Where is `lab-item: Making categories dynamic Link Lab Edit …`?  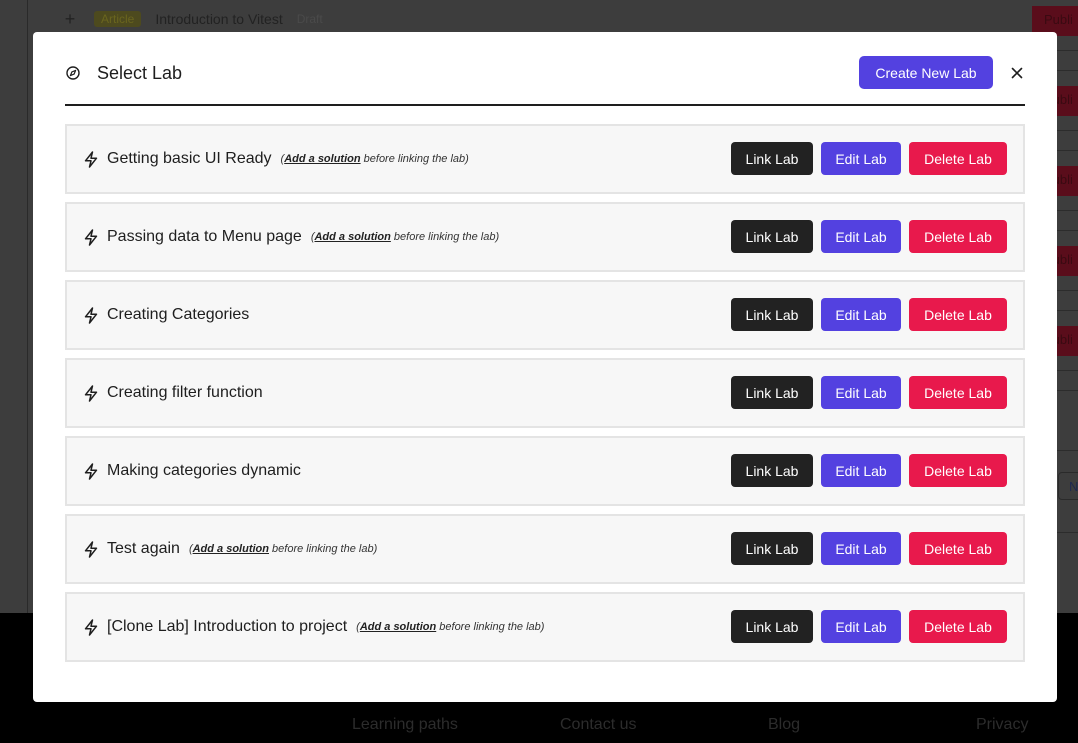
lab-item: Making categories dynamic Link Lab Edit … is located at coordinates (545, 471).